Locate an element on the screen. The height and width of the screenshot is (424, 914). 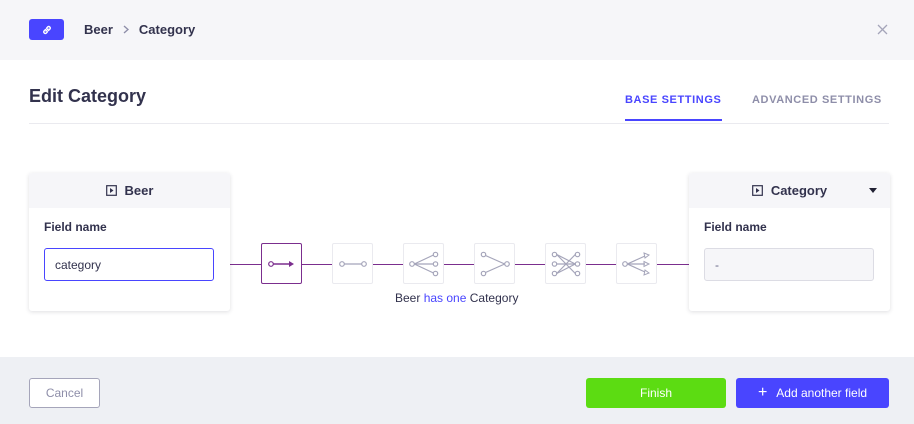
plus-icon: + is located at coordinates (762, 392).